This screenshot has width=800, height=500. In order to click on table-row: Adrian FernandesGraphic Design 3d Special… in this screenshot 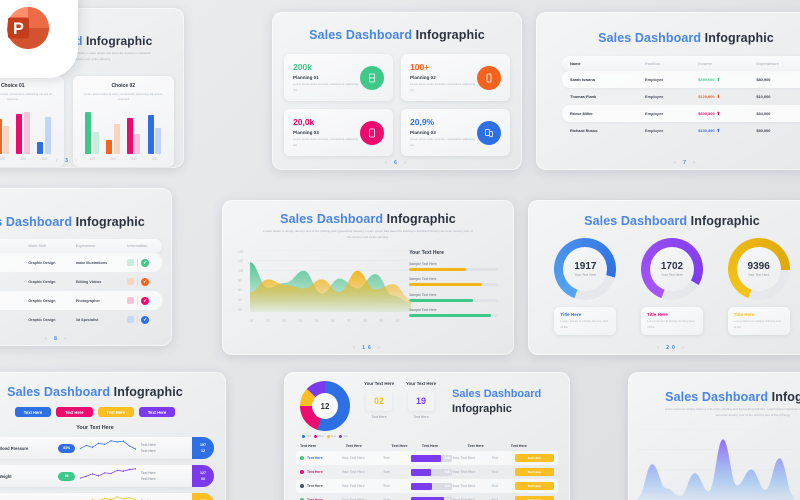, I will do `click(81, 319)`.